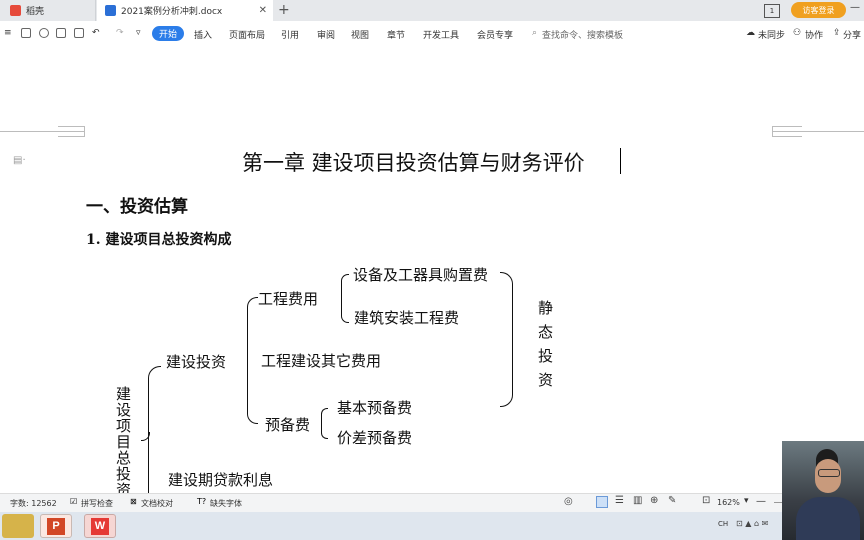 This screenshot has height=540, width=864. What do you see at coordinates (79, 33) in the screenshot?
I see `preview-icon` at bounding box center [79, 33].